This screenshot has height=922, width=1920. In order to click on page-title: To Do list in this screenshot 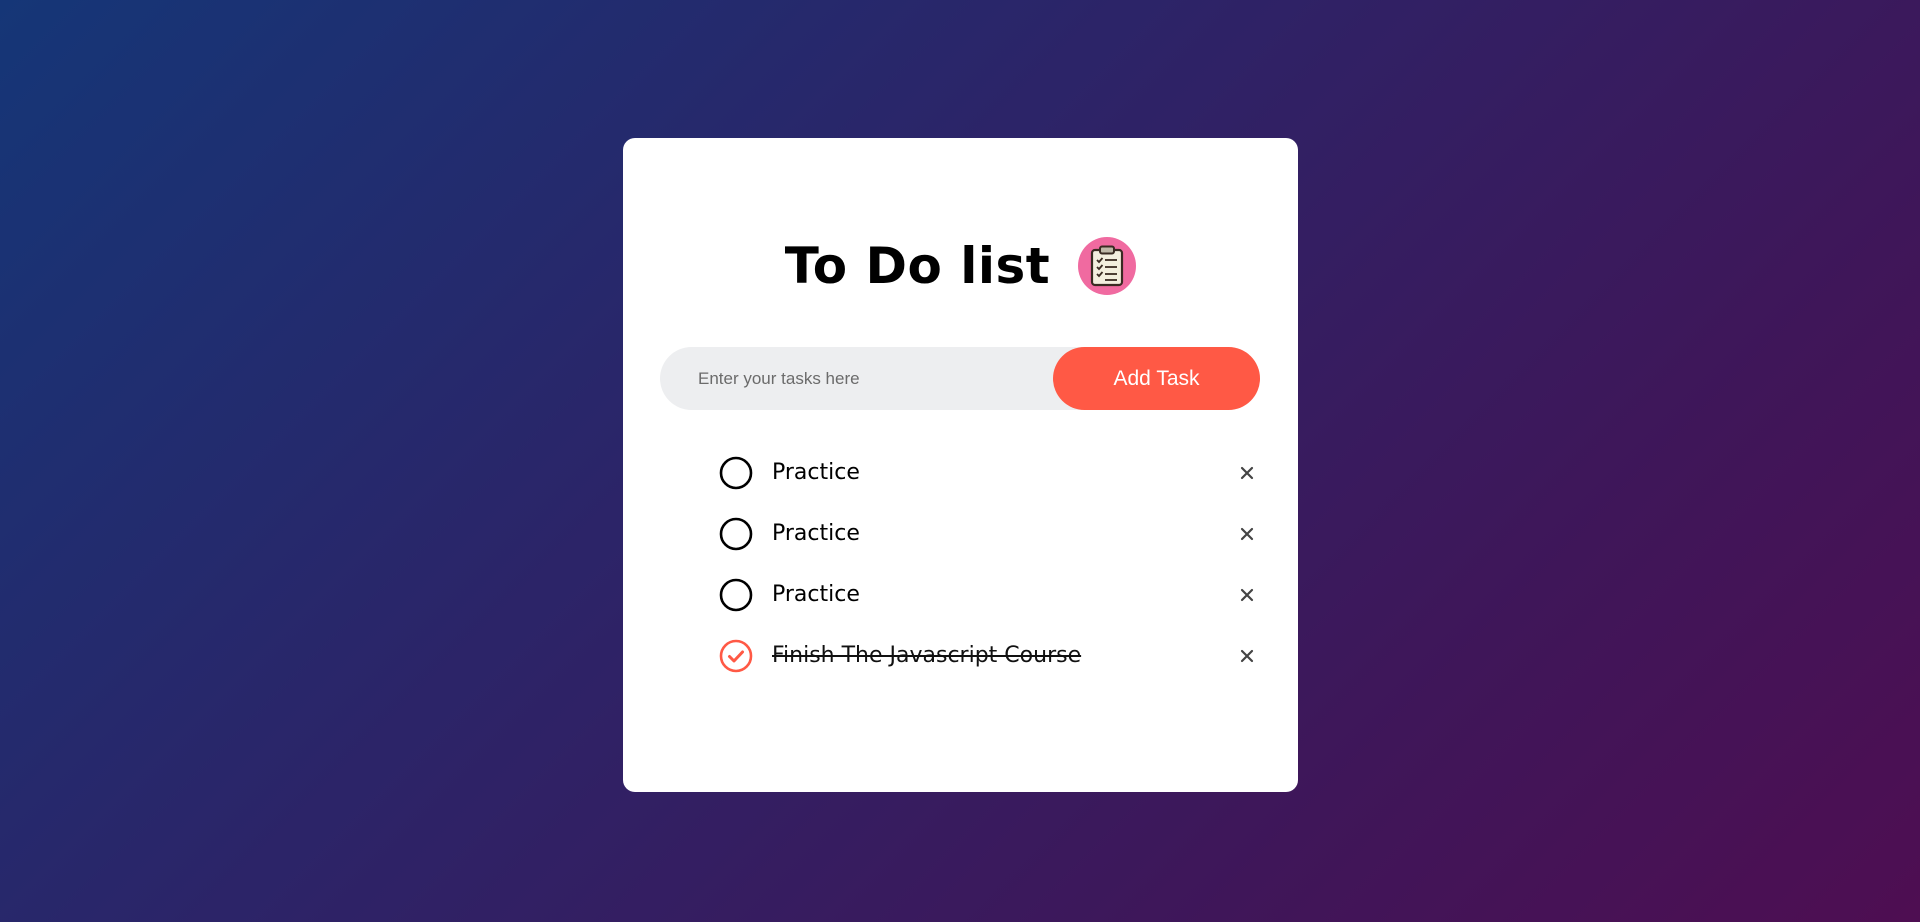, I will do `click(917, 266)`.